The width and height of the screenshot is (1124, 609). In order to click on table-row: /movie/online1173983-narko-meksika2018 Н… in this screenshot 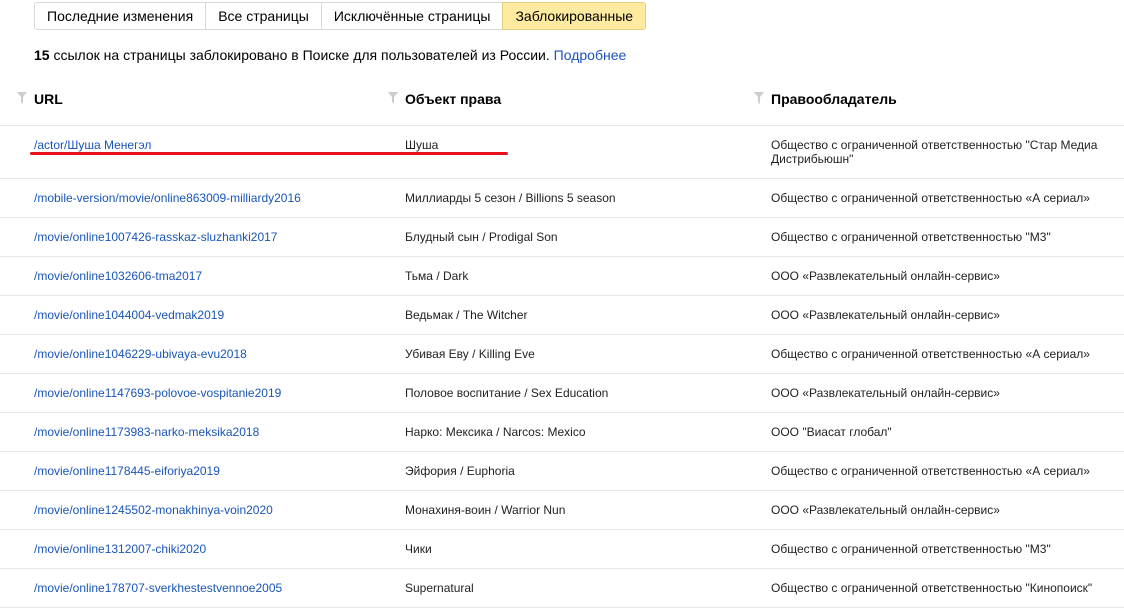, I will do `click(562, 432)`.